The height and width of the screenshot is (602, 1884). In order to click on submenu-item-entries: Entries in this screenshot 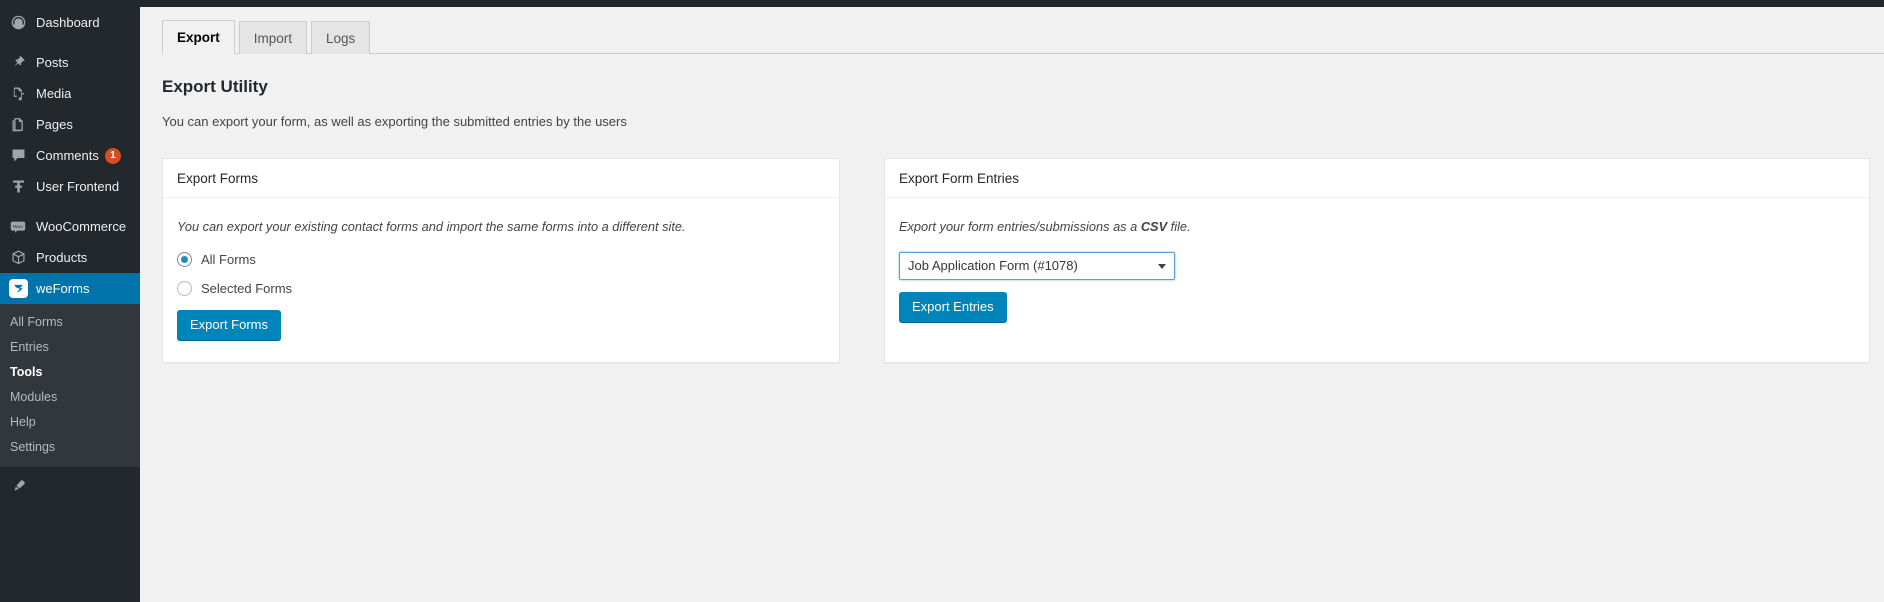, I will do `click(70, 347)`.